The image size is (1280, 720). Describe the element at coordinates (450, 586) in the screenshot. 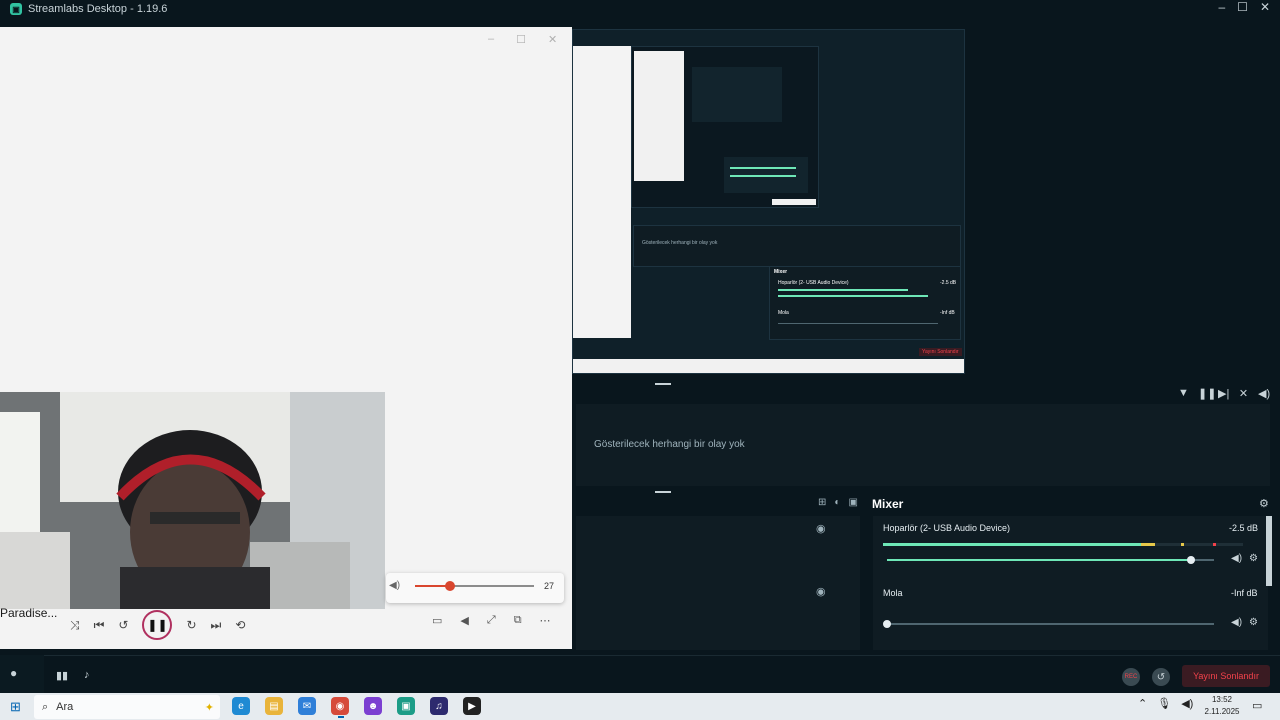

I see `player-volume-knob` at that location.